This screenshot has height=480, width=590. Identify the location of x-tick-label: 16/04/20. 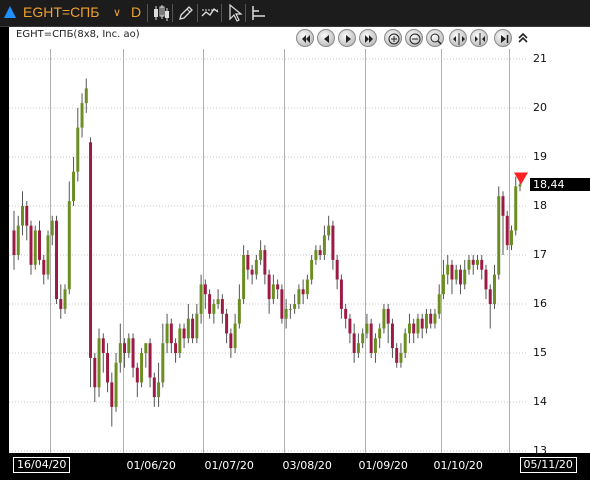
(42, 465).